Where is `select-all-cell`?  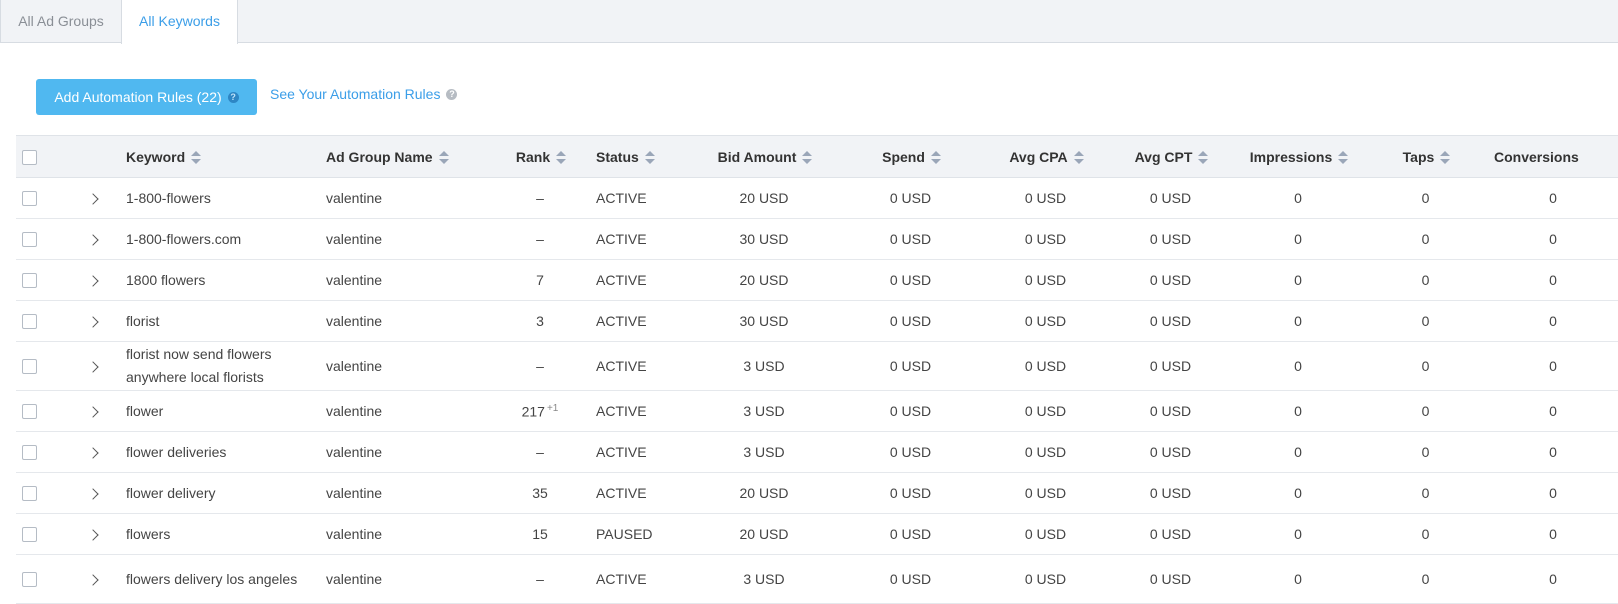
select-all-cell is located at coordinates (41, 156).